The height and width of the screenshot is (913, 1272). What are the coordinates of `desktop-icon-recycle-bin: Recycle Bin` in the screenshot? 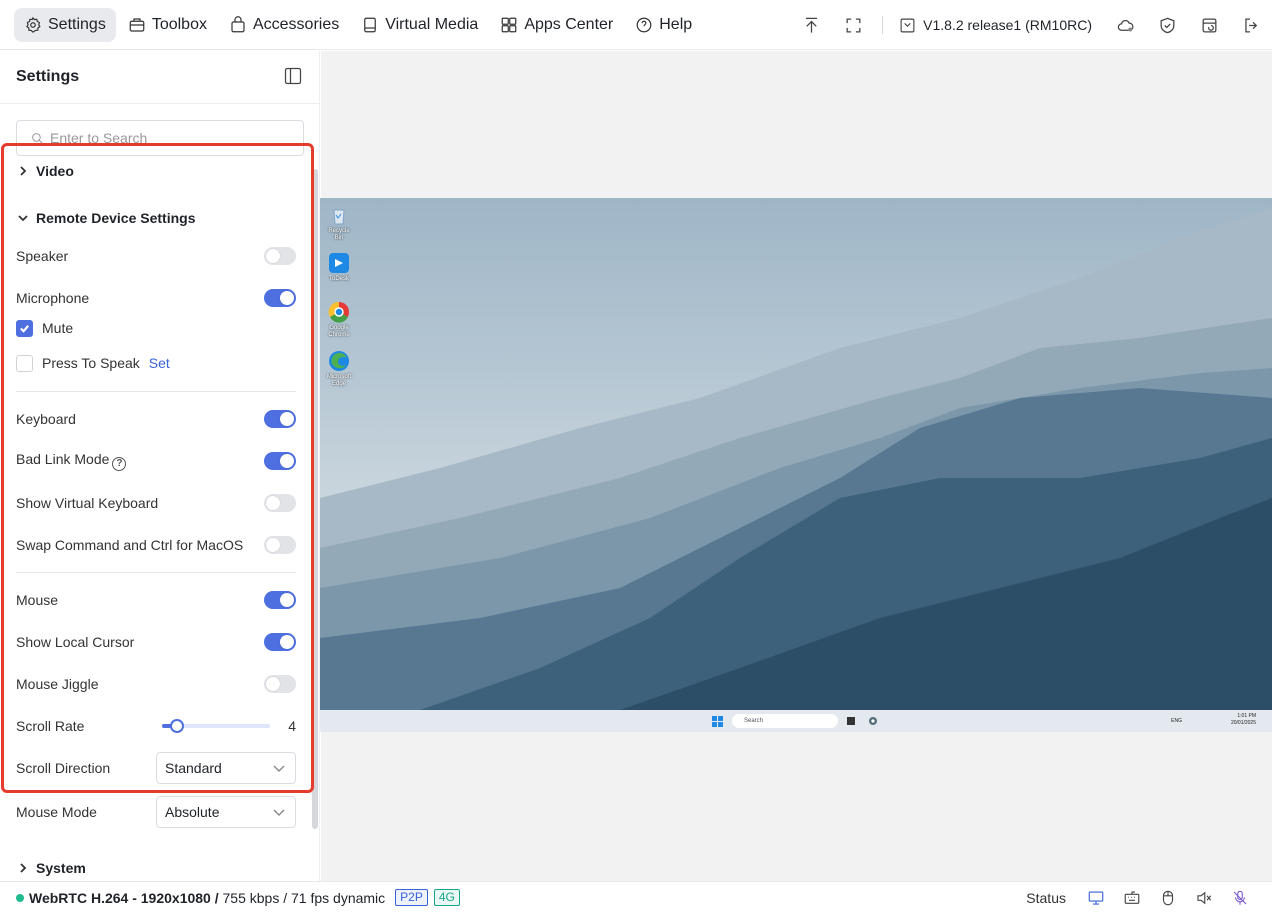 It's located at (339, 223).